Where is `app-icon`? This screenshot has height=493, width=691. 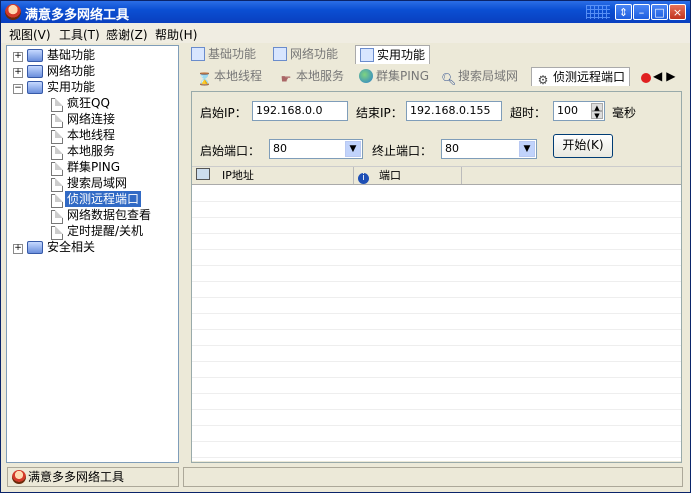 app-icon is located at coordinates (19, 477).